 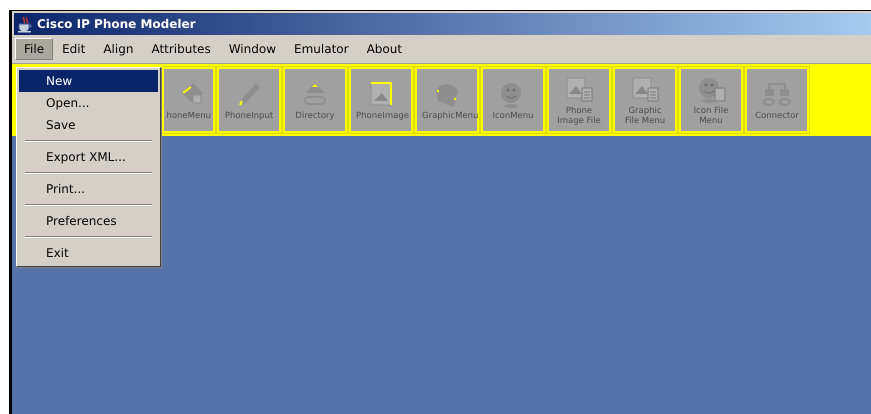 What do you see at coordinates (253, 49) in the screenshot?
I see `menu-item: Window` at bounding box center [253, 49].